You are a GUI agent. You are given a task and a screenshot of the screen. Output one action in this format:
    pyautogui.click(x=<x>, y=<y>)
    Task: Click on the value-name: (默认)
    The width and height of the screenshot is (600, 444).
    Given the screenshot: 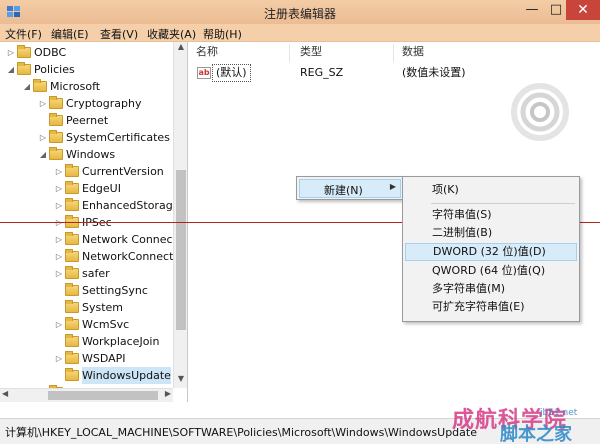 What is the action you would take?
    pyautogui.click(x=231, y=73)
    